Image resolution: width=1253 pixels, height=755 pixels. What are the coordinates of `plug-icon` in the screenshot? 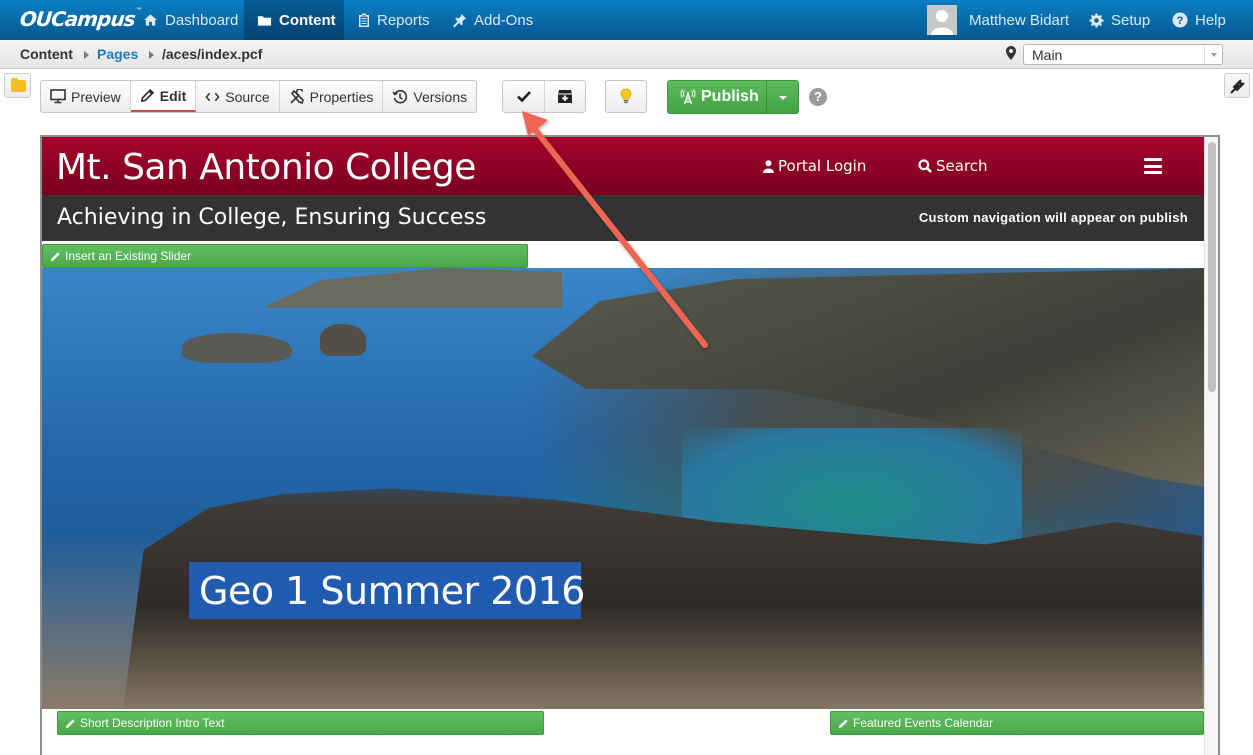 It's located at (1237, 86).